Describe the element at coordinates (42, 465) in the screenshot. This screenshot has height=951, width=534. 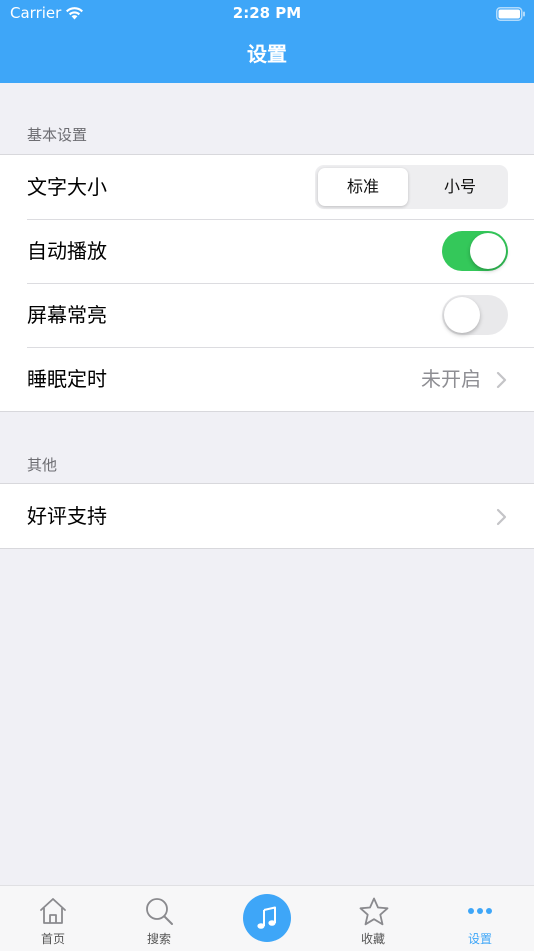
I see `section-header-other: 其他` at that location.